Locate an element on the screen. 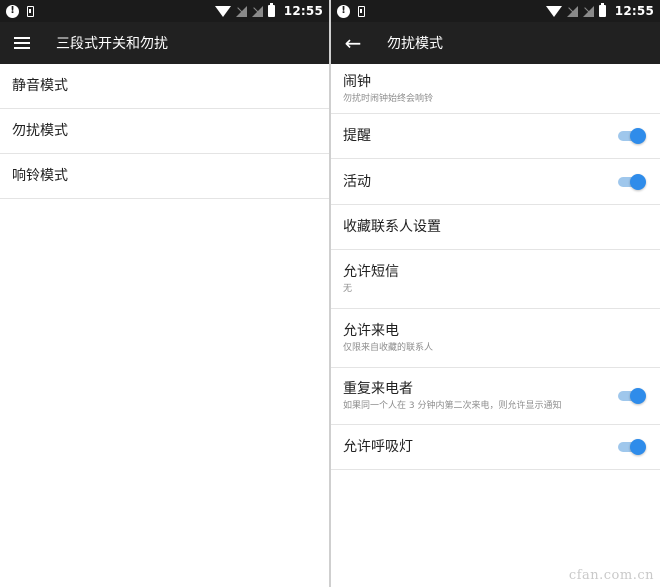  setting-title: 闹钟 is located at coordinates (357, 81).